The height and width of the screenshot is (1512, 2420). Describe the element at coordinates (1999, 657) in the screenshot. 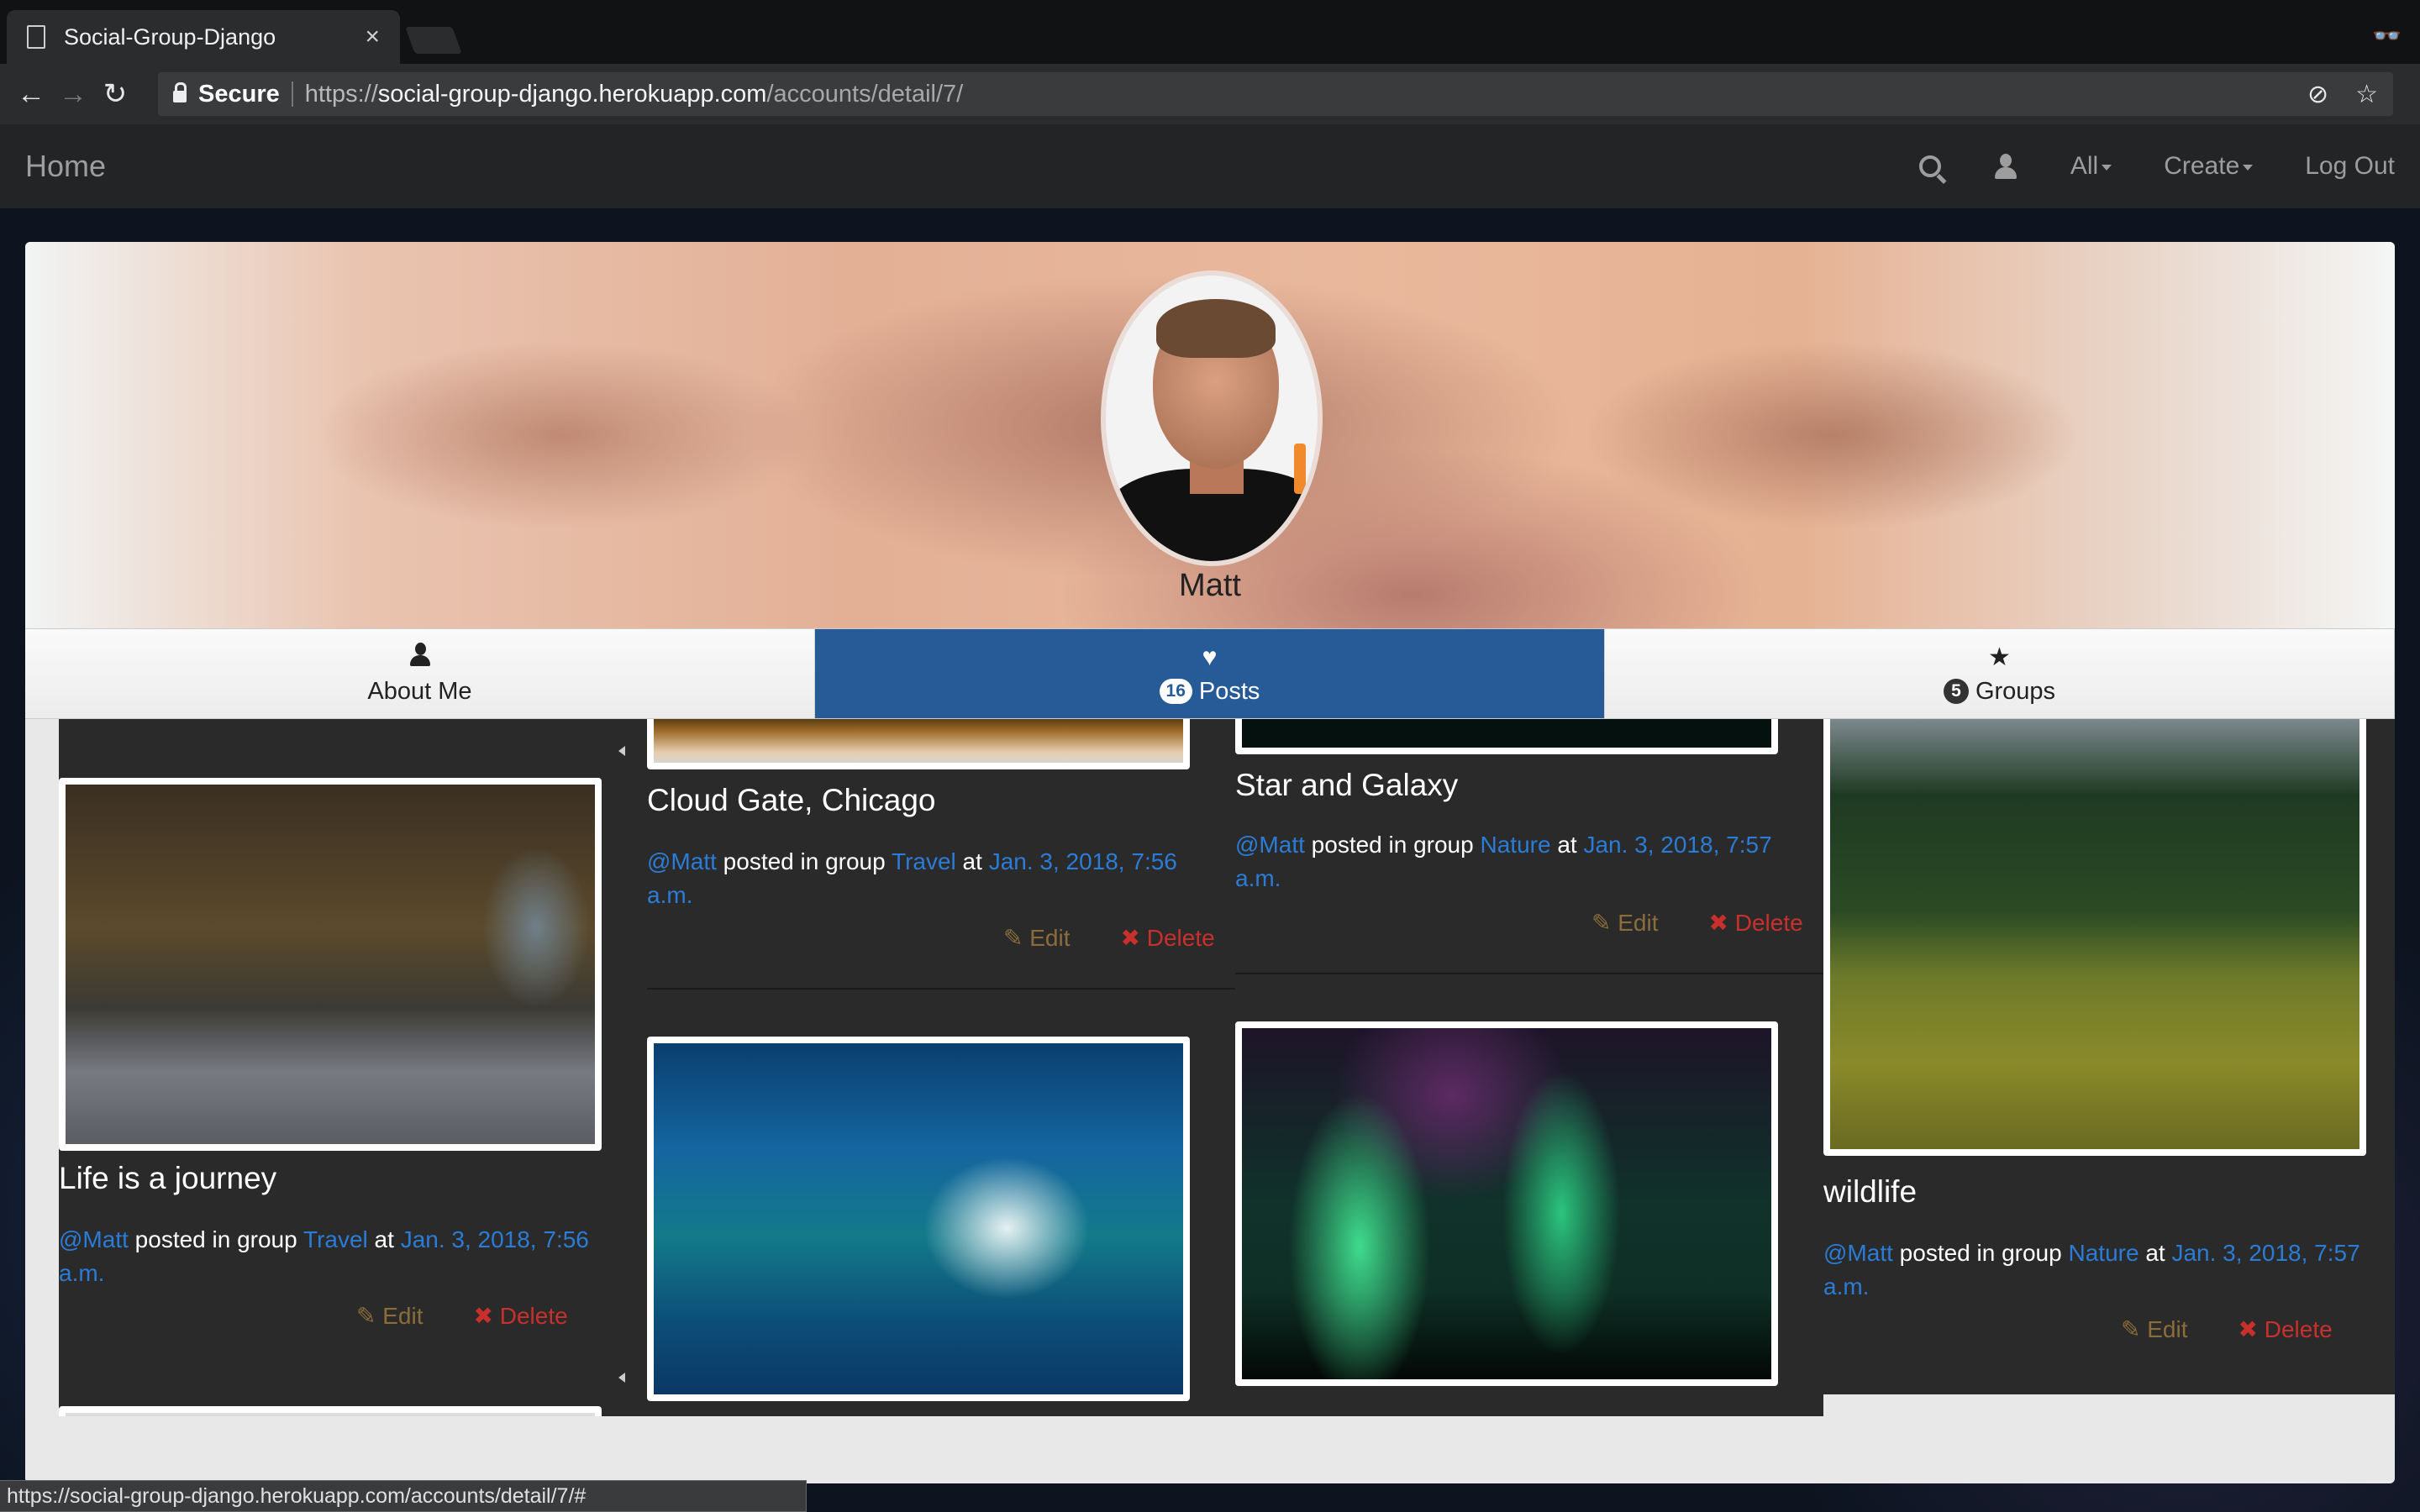

I see `star-icon: ★` at that location.